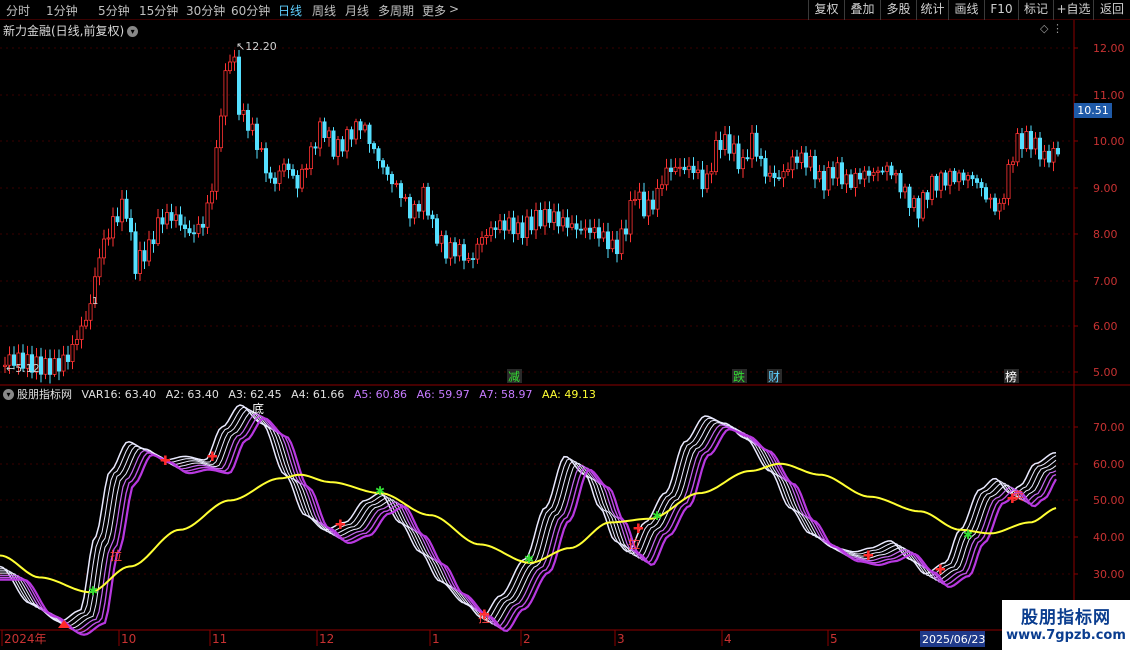  I want to click on legend-a3: A3: 62.45, so click(255, 394).